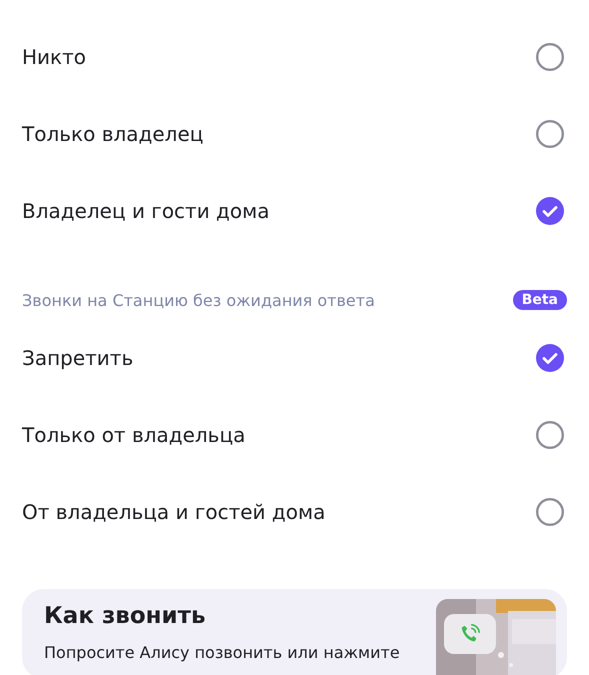  Describe the element at coordinates (294, 434) in the screenshot. I see `radio-option: Только от владельца` at that location.